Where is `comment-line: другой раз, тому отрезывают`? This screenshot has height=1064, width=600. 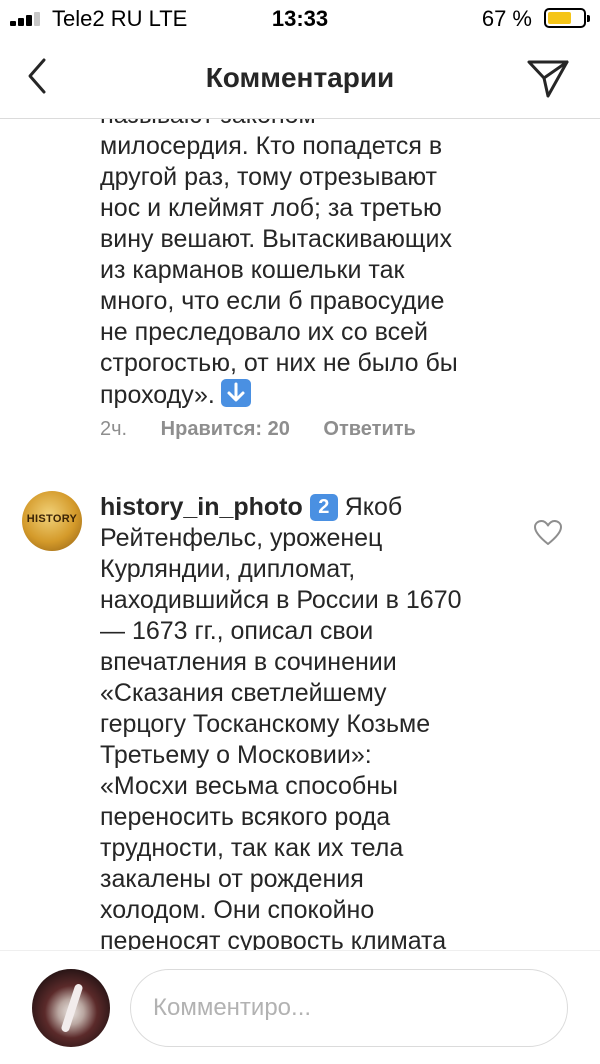 comment-line: другой раз, тому отрезывают is located at coordinates (269, 177).